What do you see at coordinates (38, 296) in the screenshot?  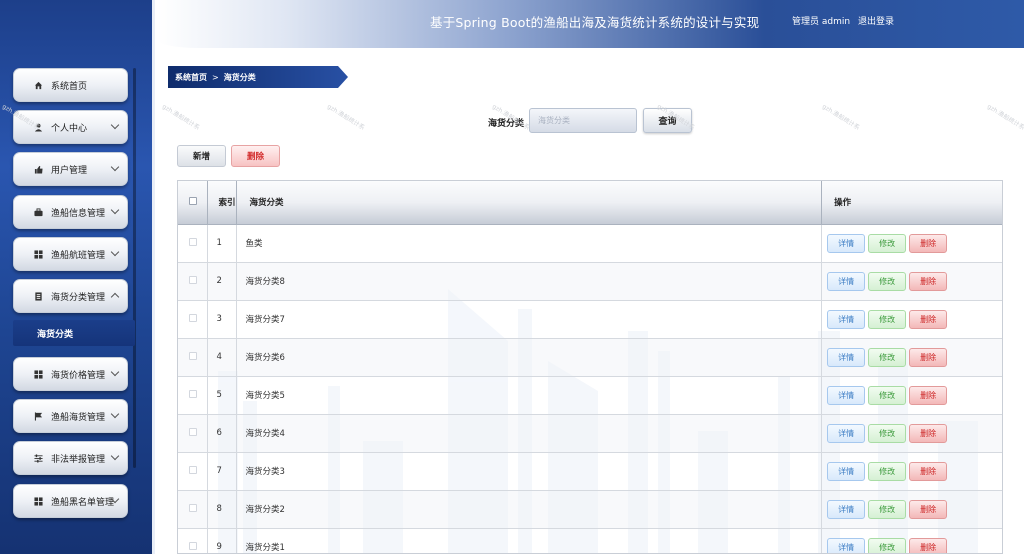 I see `document-icon` at bounding box center [38, 296].